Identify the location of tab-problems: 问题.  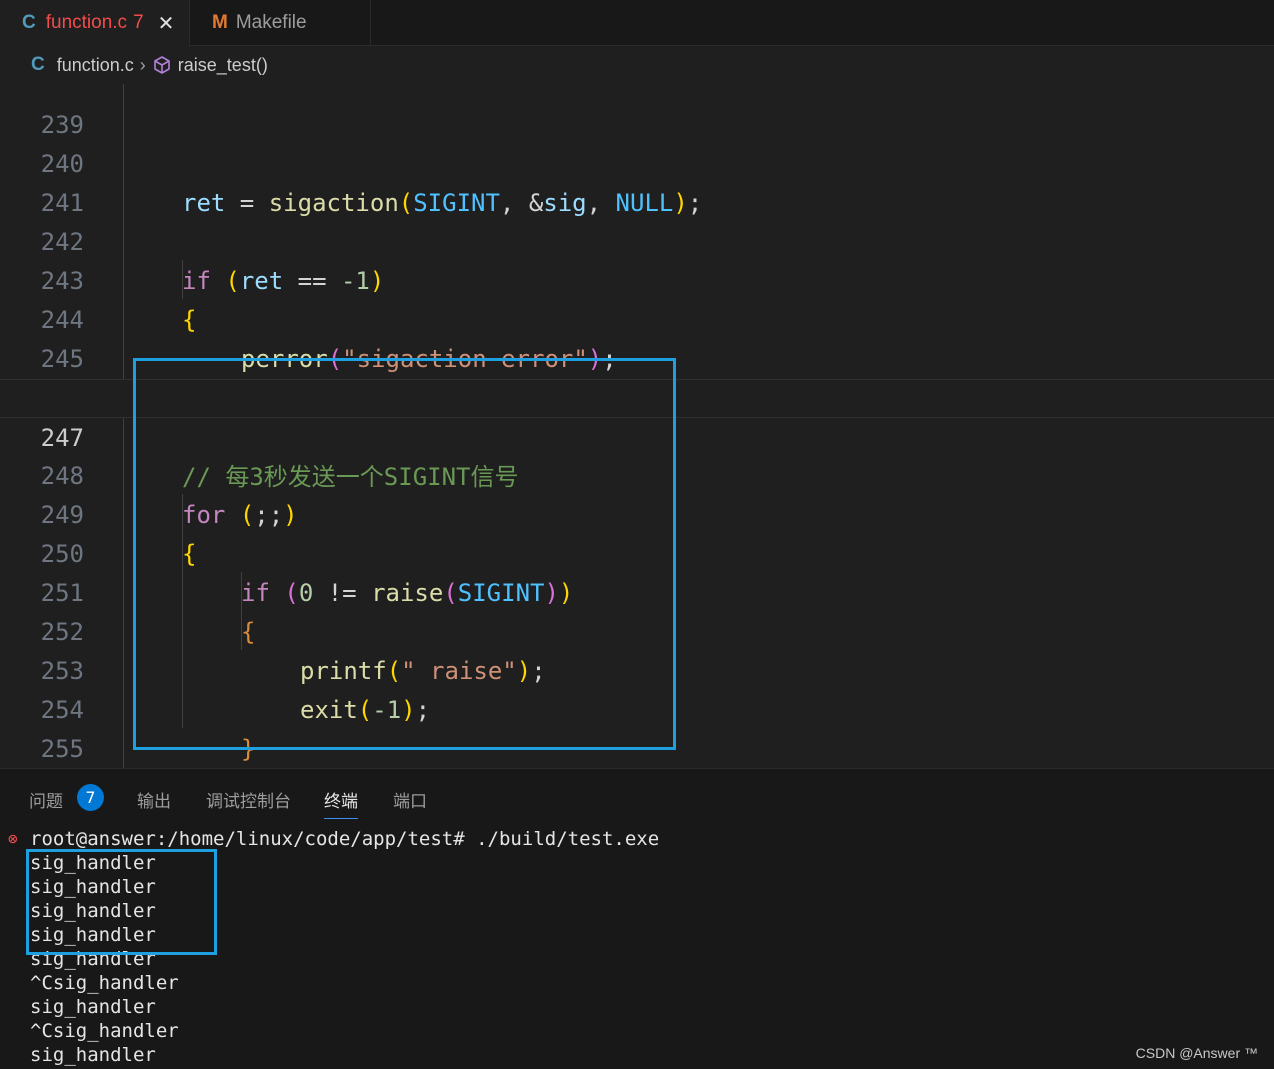
(46, 800).